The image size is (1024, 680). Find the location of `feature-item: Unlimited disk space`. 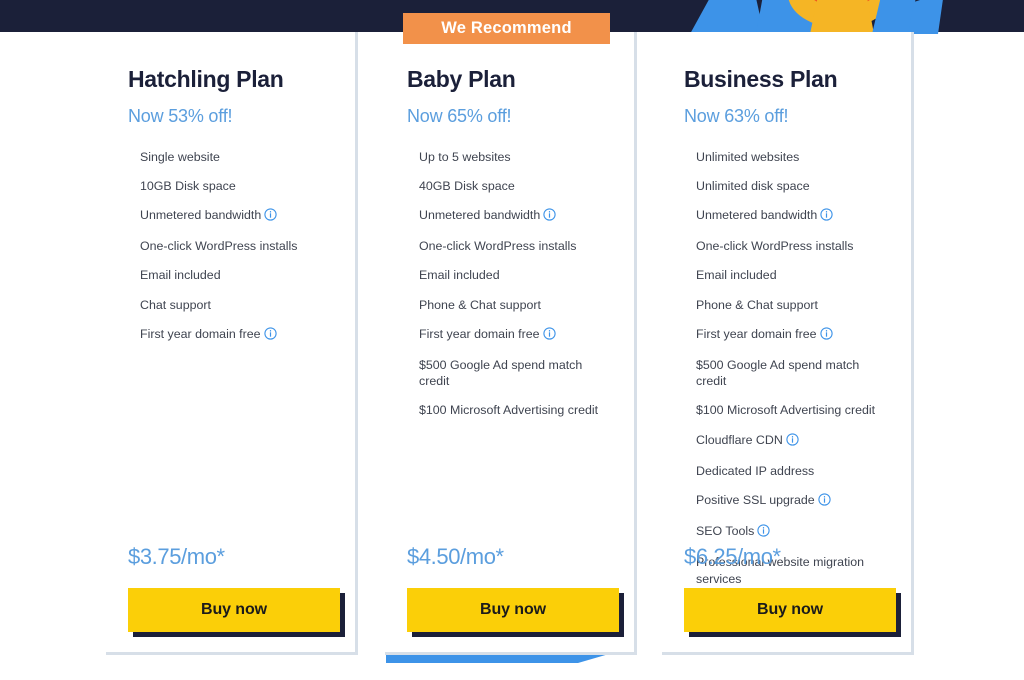

feature-item: Unlimited disk space is located at coordinates (792, 186).